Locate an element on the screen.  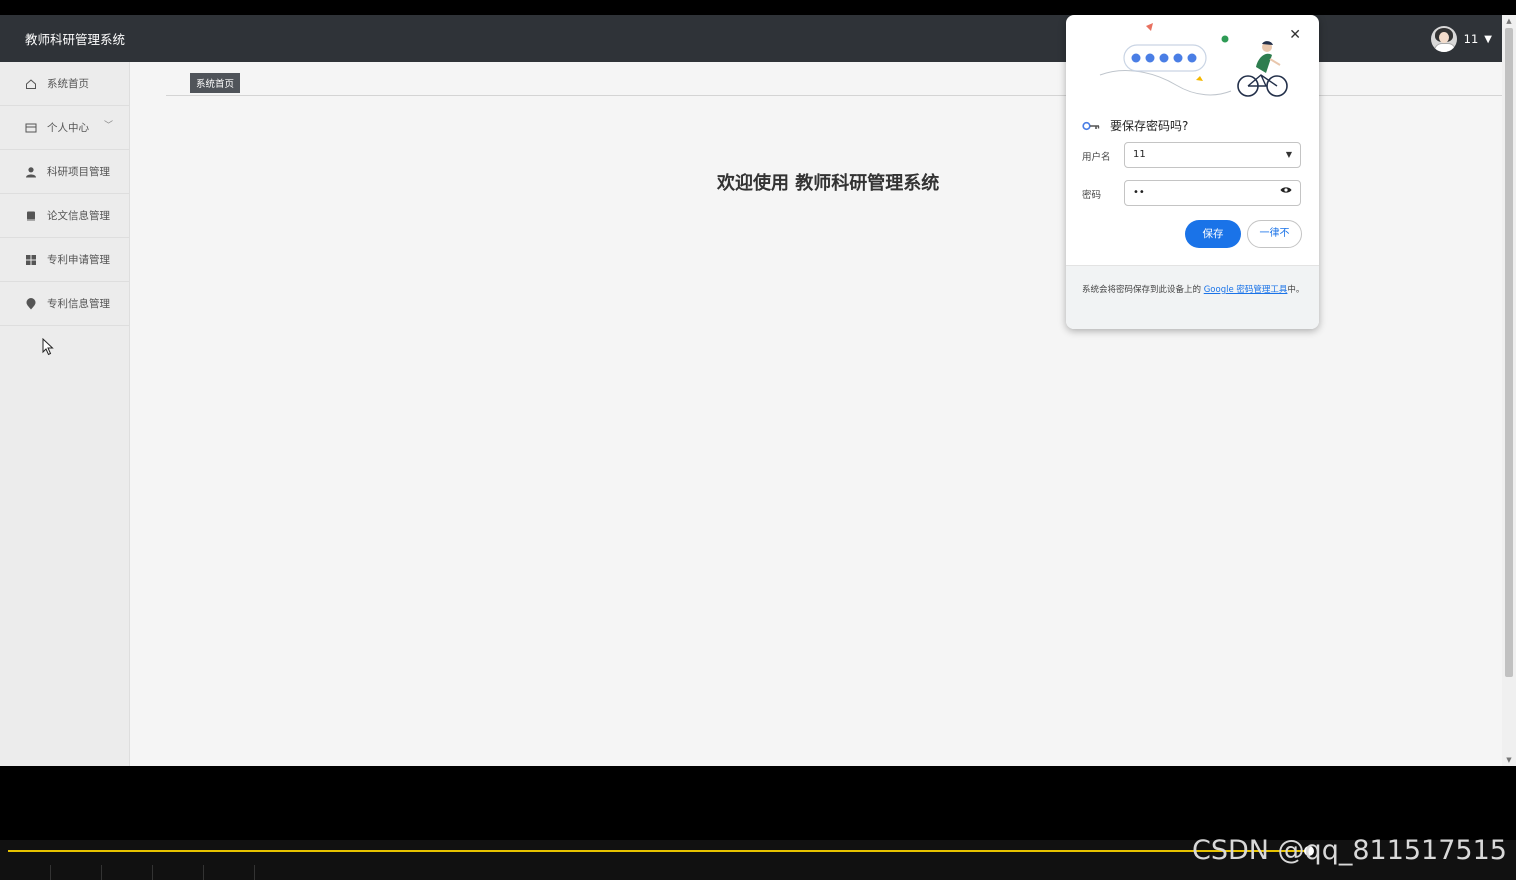
sidebar-item-patent-applications: 专利申请管理 is located at coordinates (64, 260).